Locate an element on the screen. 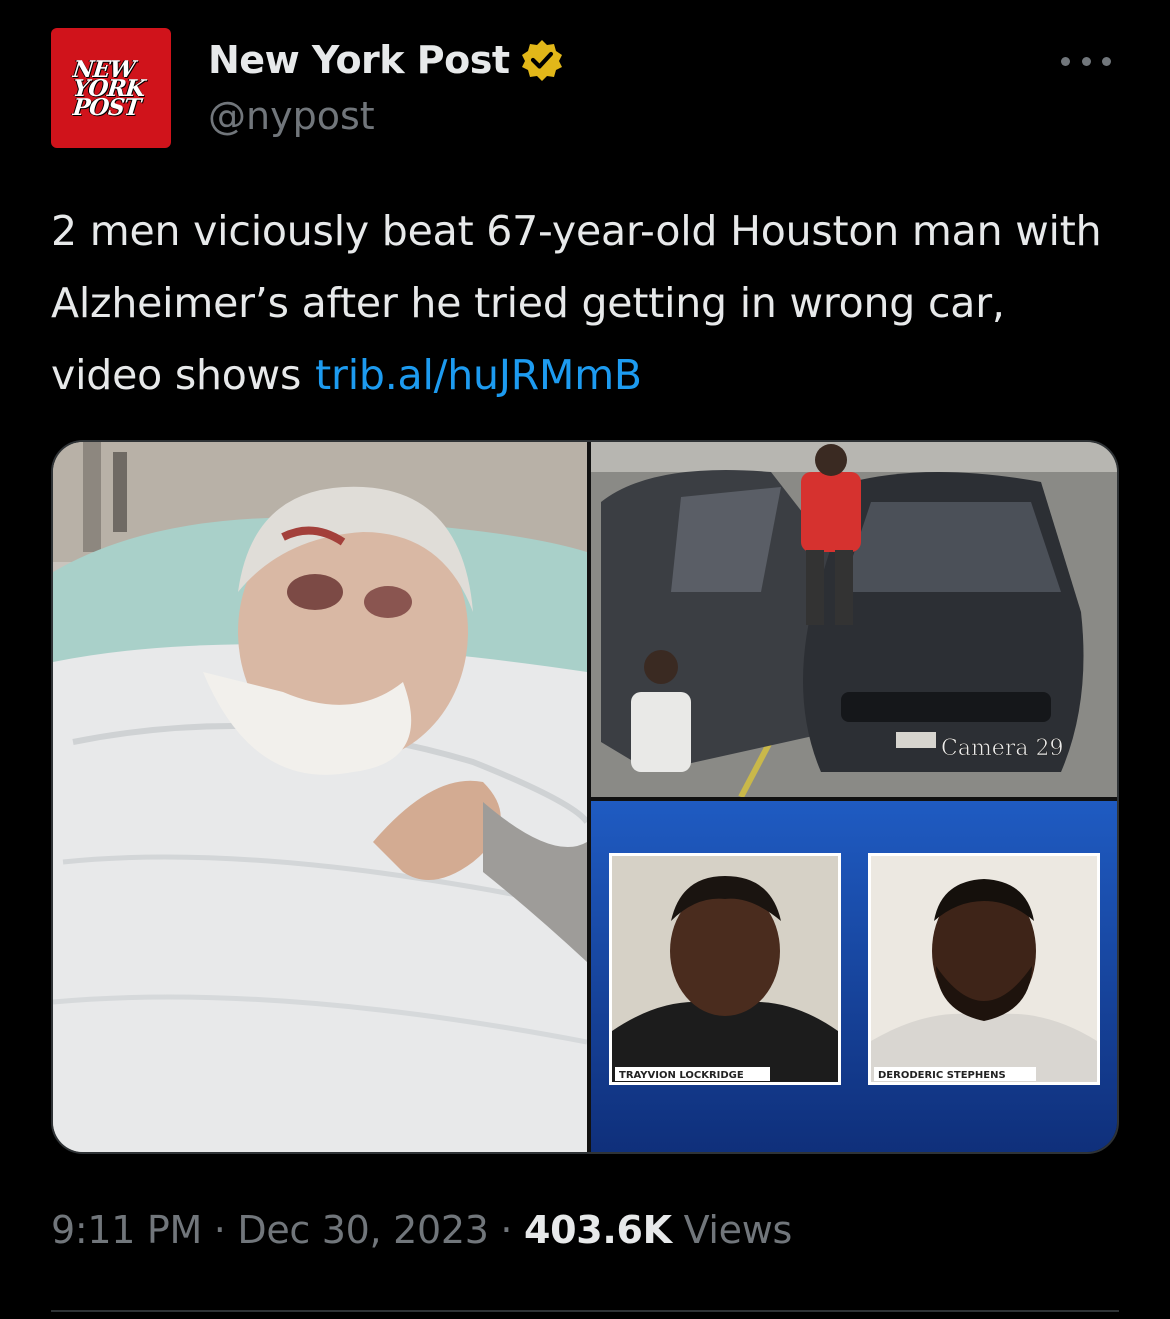 Image resolution: width=1170 pixels, height=1319 pixels. tweet-date: Dec 30, 2023 is located at coordinates (363, 1230).